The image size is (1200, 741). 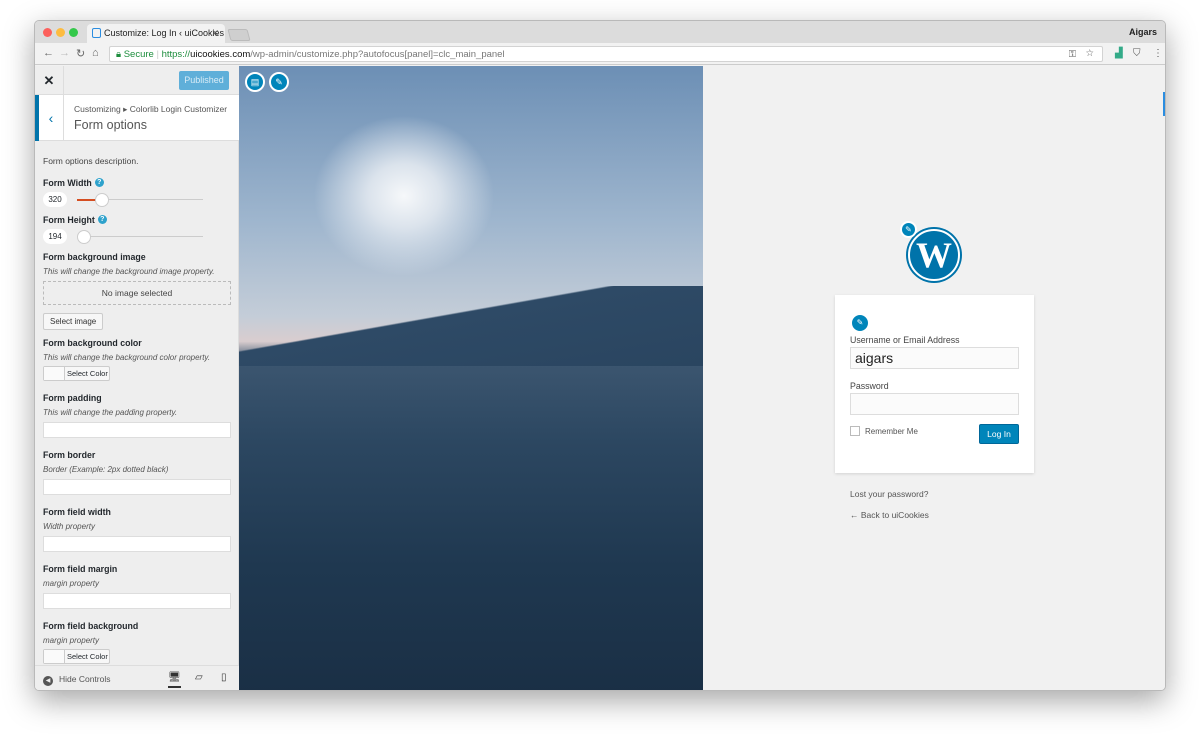 What do you see at coordinates (889, 494) in the screenshot?
I see `lost-password-link: Lost your password?` at bounding box center [889, 494].